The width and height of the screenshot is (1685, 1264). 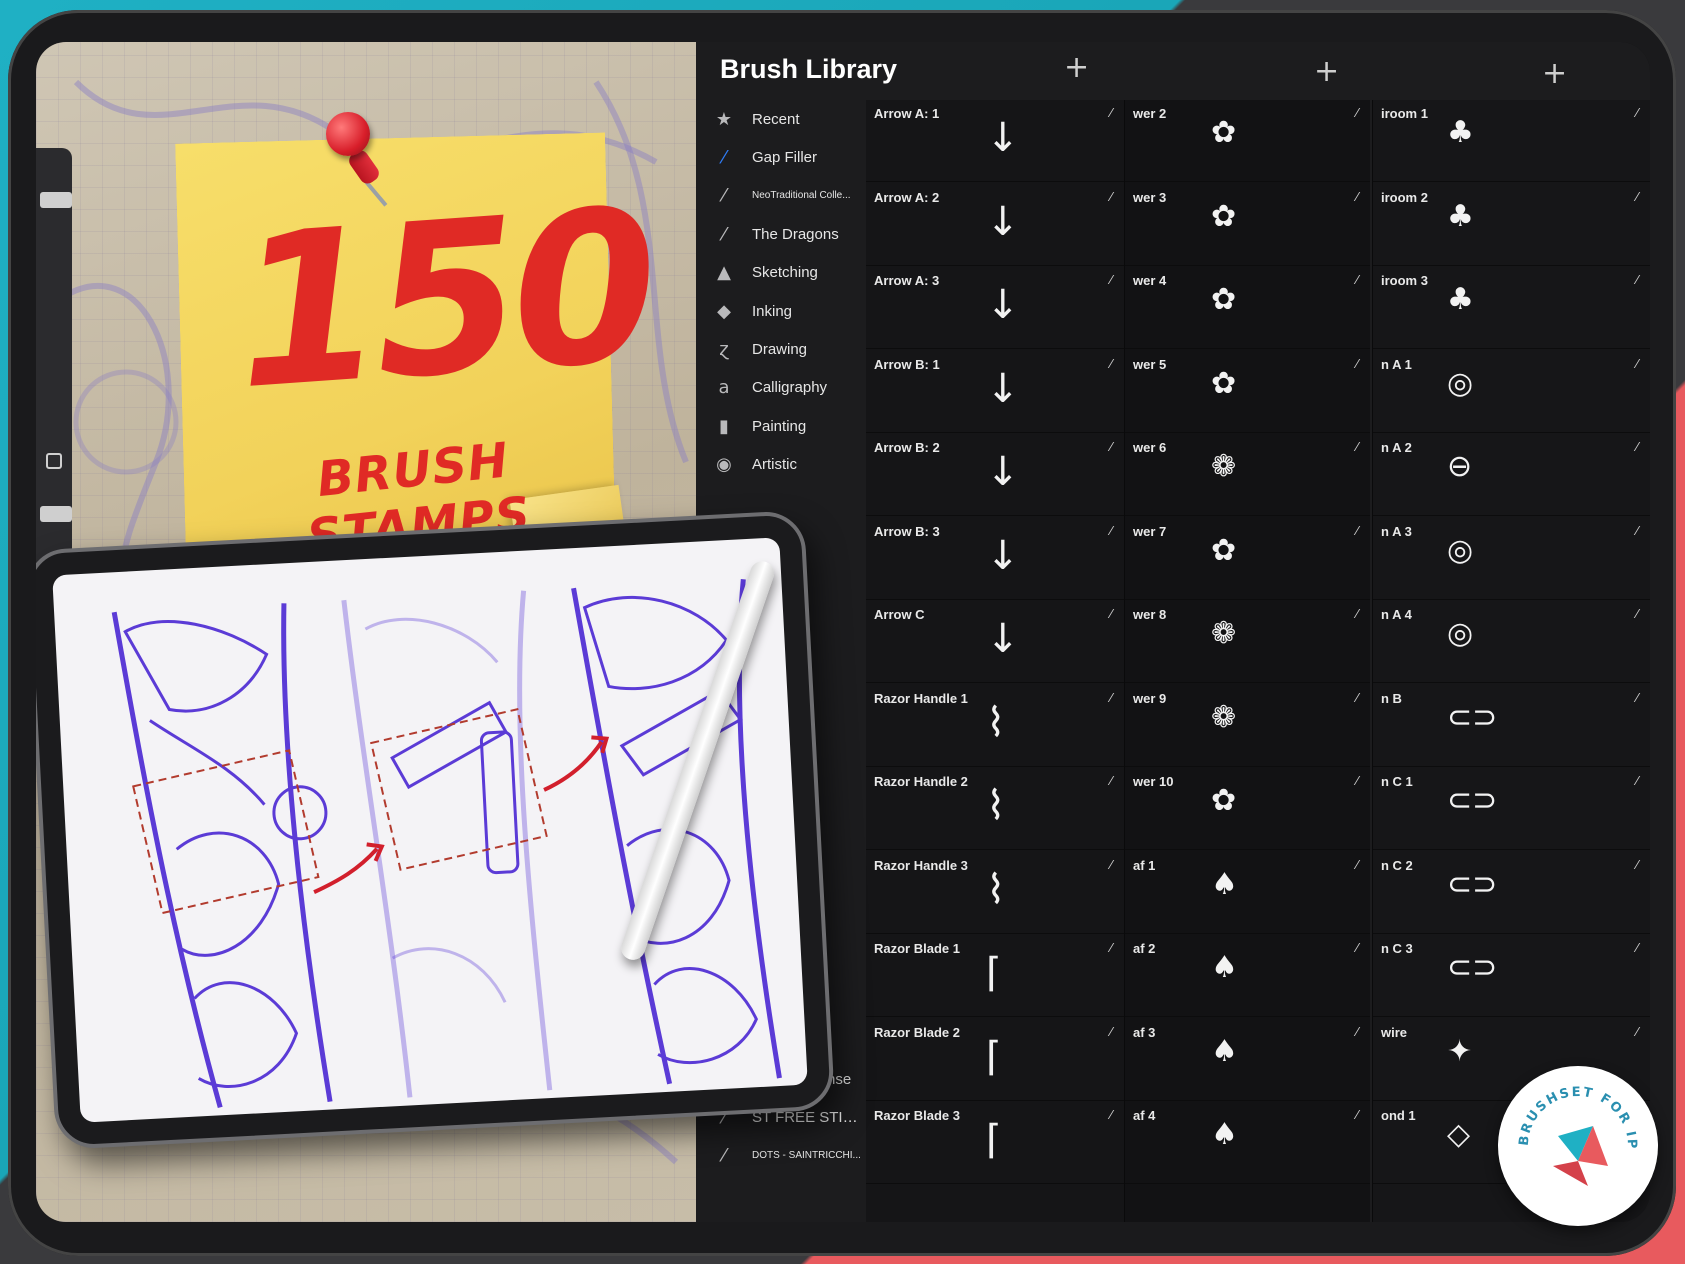 I want to click on brush-stamp-preview-icon: ◇, so click(x=1459, y=1134).